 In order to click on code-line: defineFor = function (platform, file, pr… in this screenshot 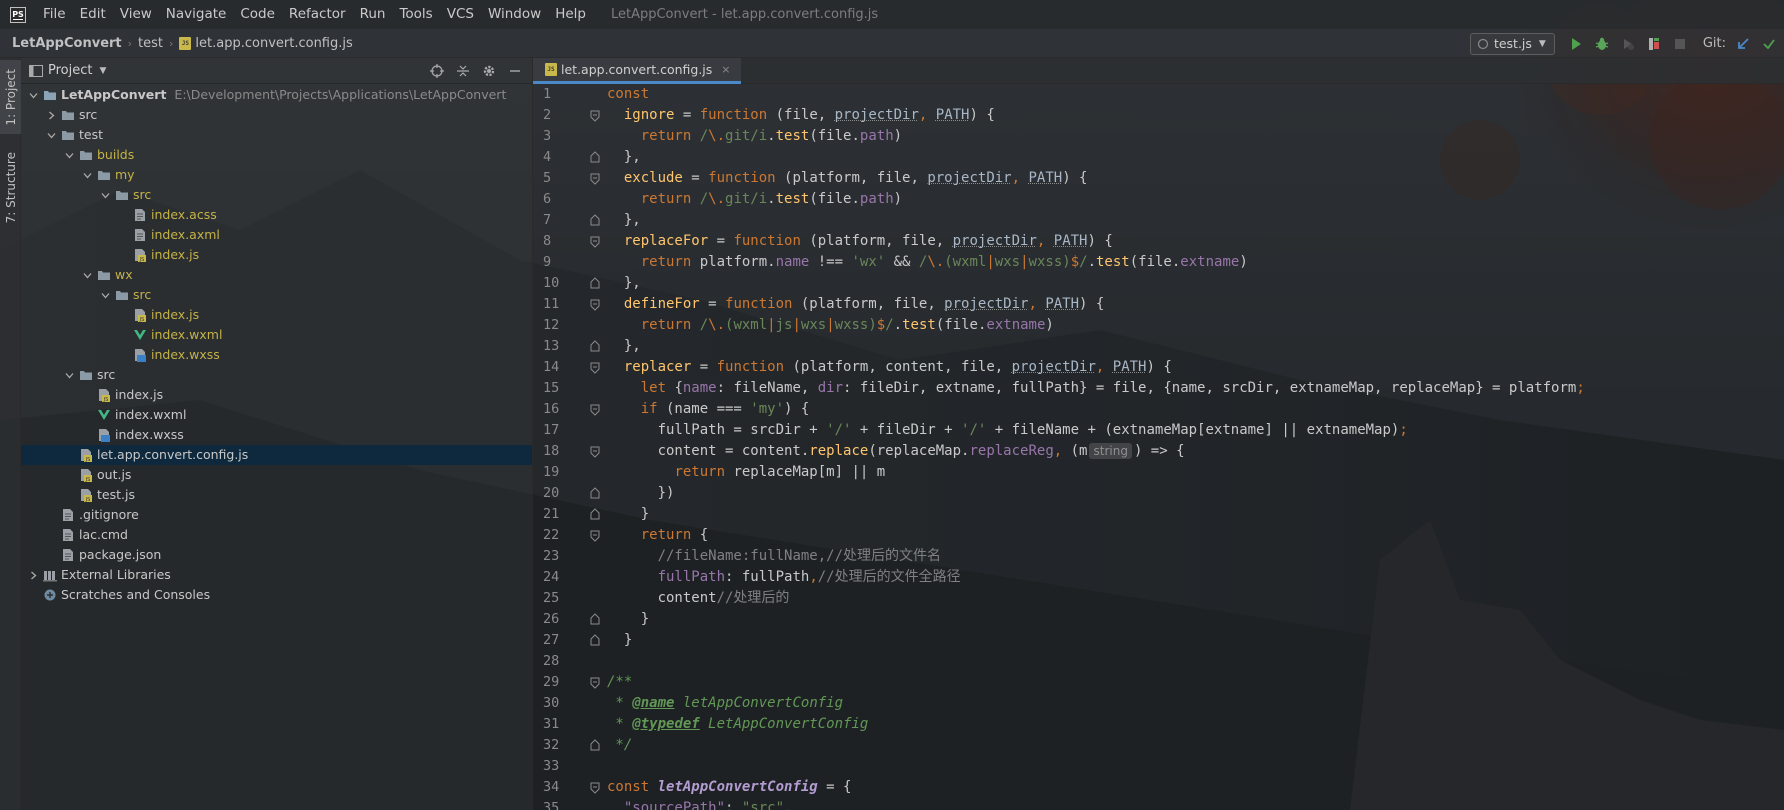, I will do `click(855, 304)`.